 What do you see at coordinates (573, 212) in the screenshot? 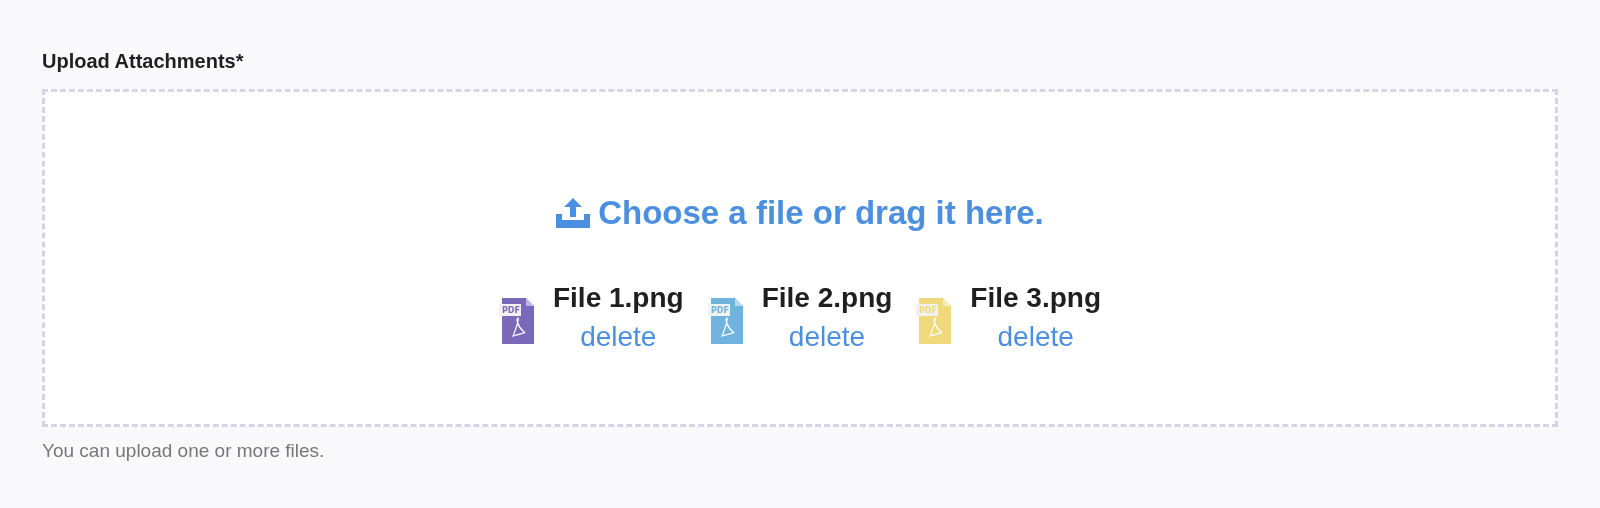
I see `upload-icon` at bounding box center [573, 212].